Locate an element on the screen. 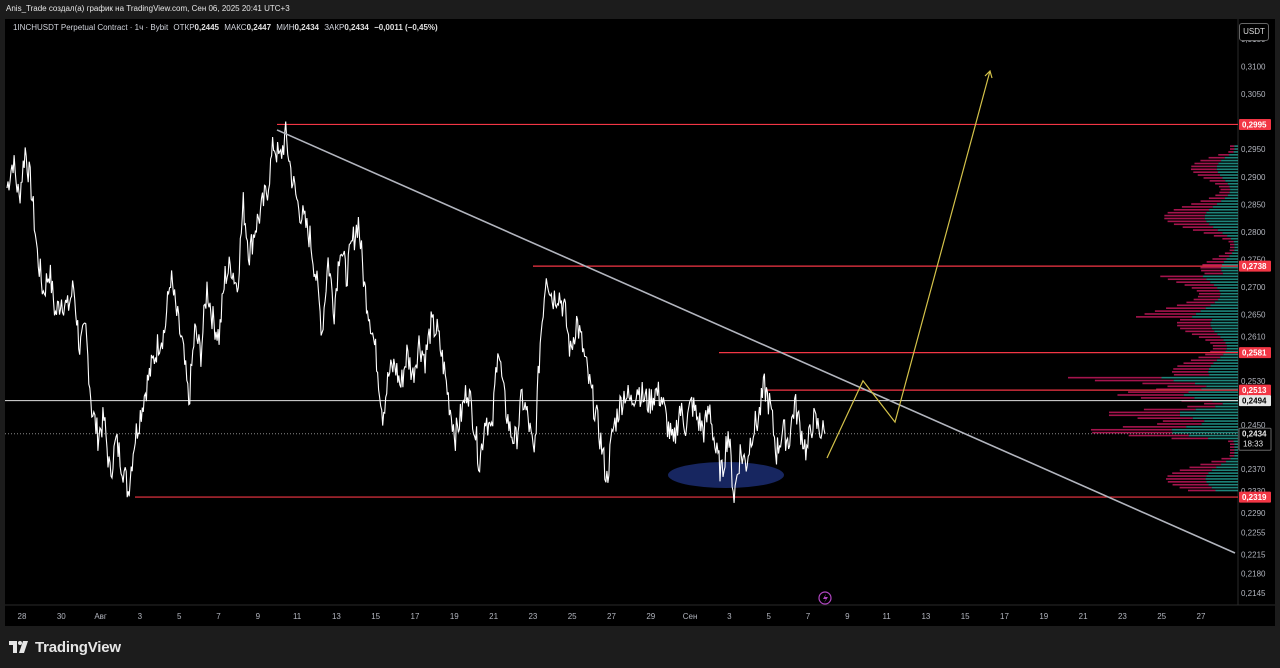  tradingview-logo-text: TradingView is located at coordinates (78, 647).